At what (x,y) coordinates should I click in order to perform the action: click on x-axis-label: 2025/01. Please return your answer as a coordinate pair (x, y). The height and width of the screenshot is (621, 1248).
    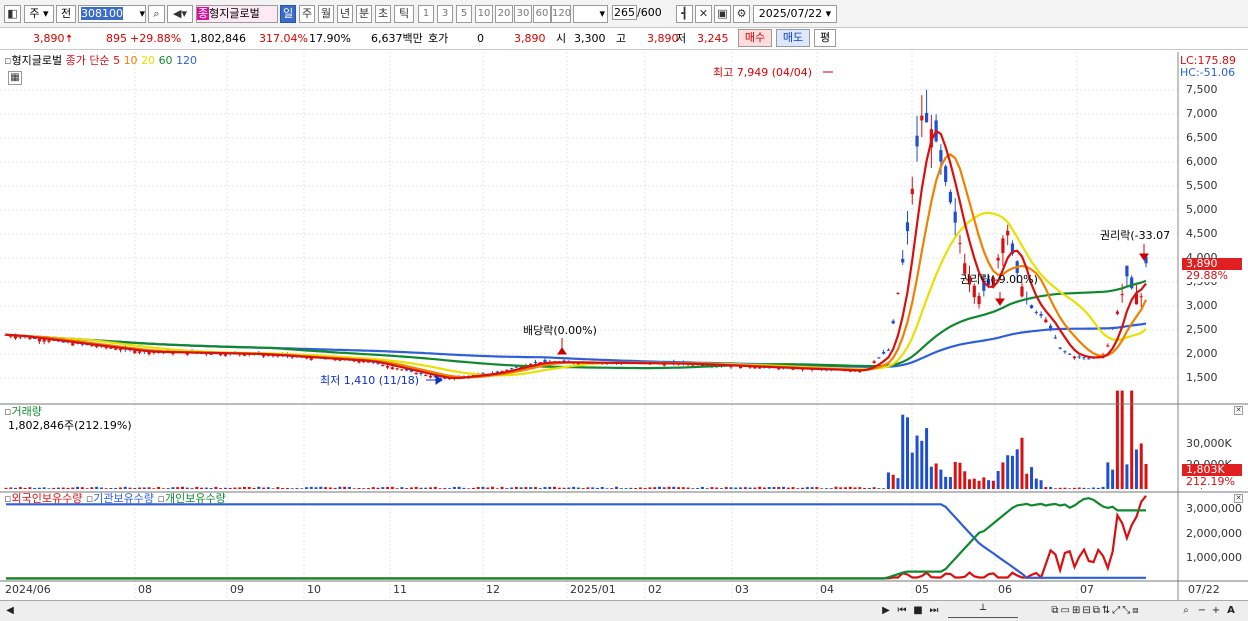
    Looking at the image, I should click on (593, 589).